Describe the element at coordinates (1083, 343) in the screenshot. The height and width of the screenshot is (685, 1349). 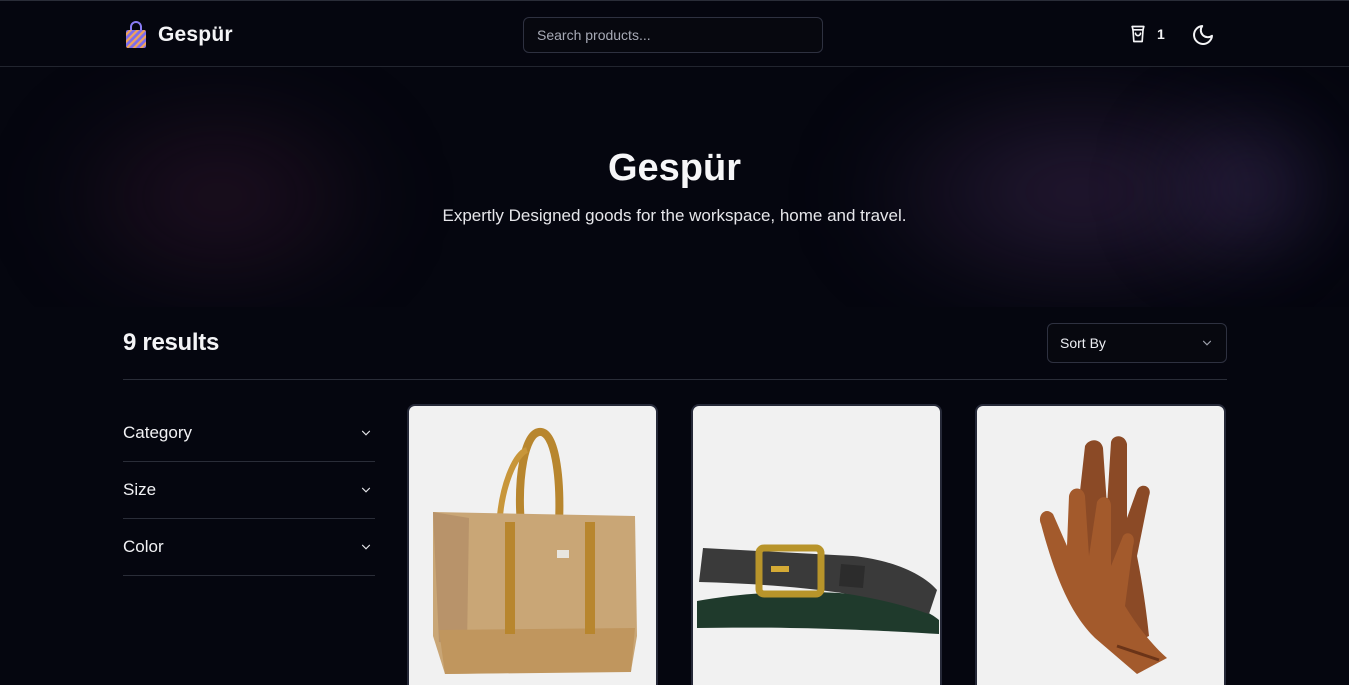
I see `sort-by-label: Sort By` at that location.